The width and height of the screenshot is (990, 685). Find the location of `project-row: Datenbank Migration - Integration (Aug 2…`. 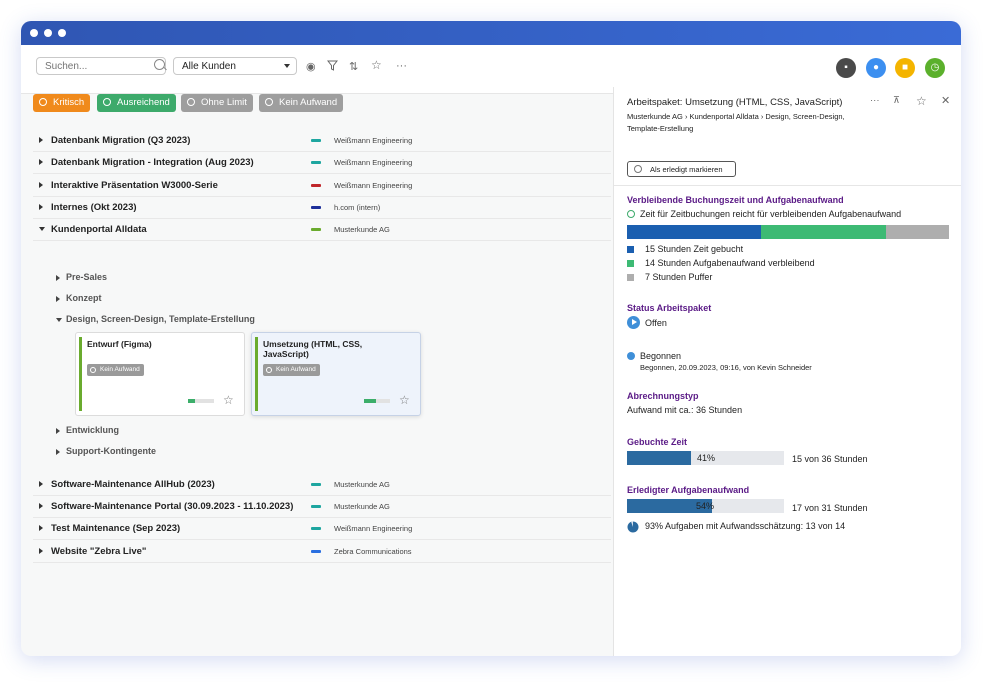

project-row: Datenbank Migration - Integration (Aug 2… is located at coordinates (322, 162).